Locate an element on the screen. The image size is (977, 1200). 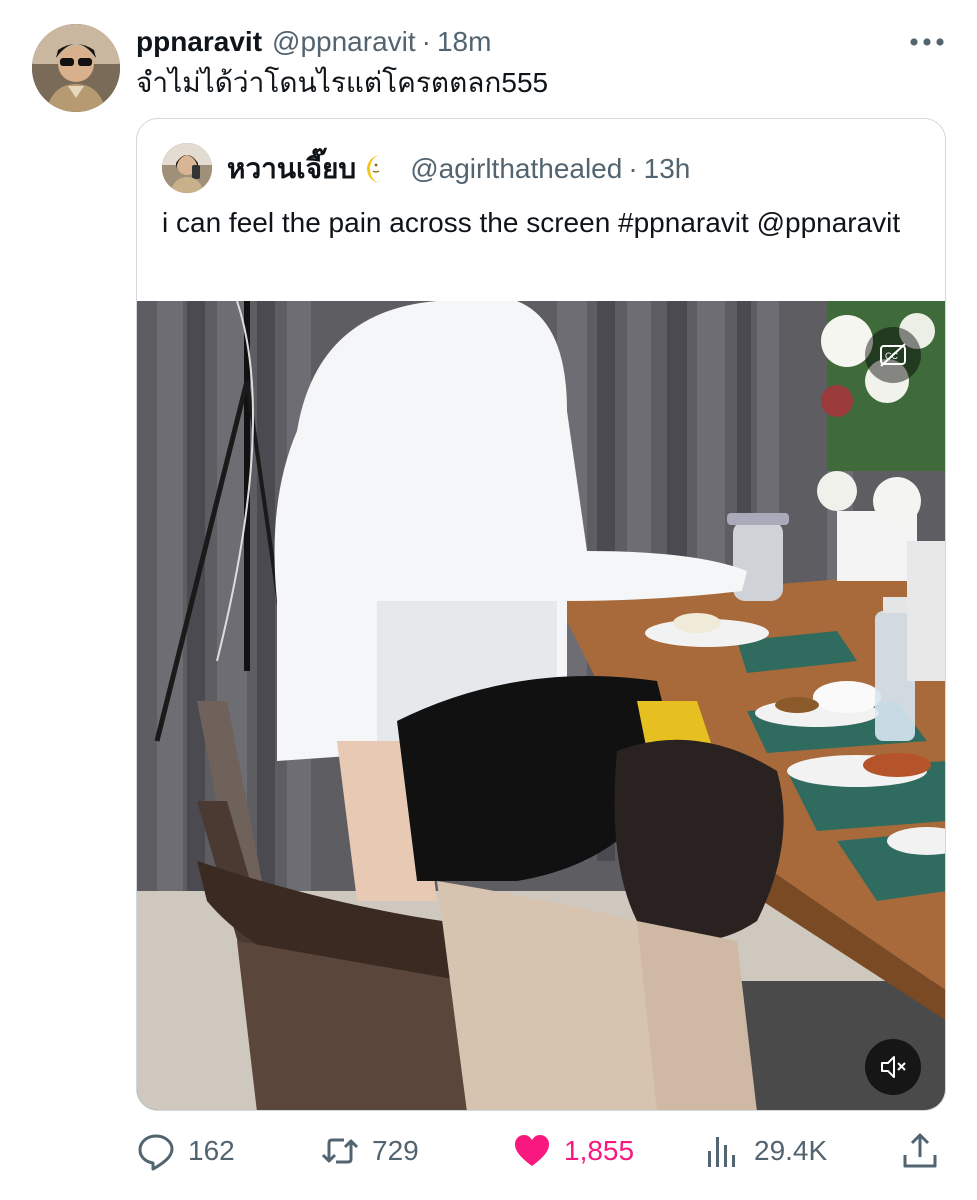
quoted-author-display-name: หวานเจี๊ยบ is located at coordinates (291, 169).